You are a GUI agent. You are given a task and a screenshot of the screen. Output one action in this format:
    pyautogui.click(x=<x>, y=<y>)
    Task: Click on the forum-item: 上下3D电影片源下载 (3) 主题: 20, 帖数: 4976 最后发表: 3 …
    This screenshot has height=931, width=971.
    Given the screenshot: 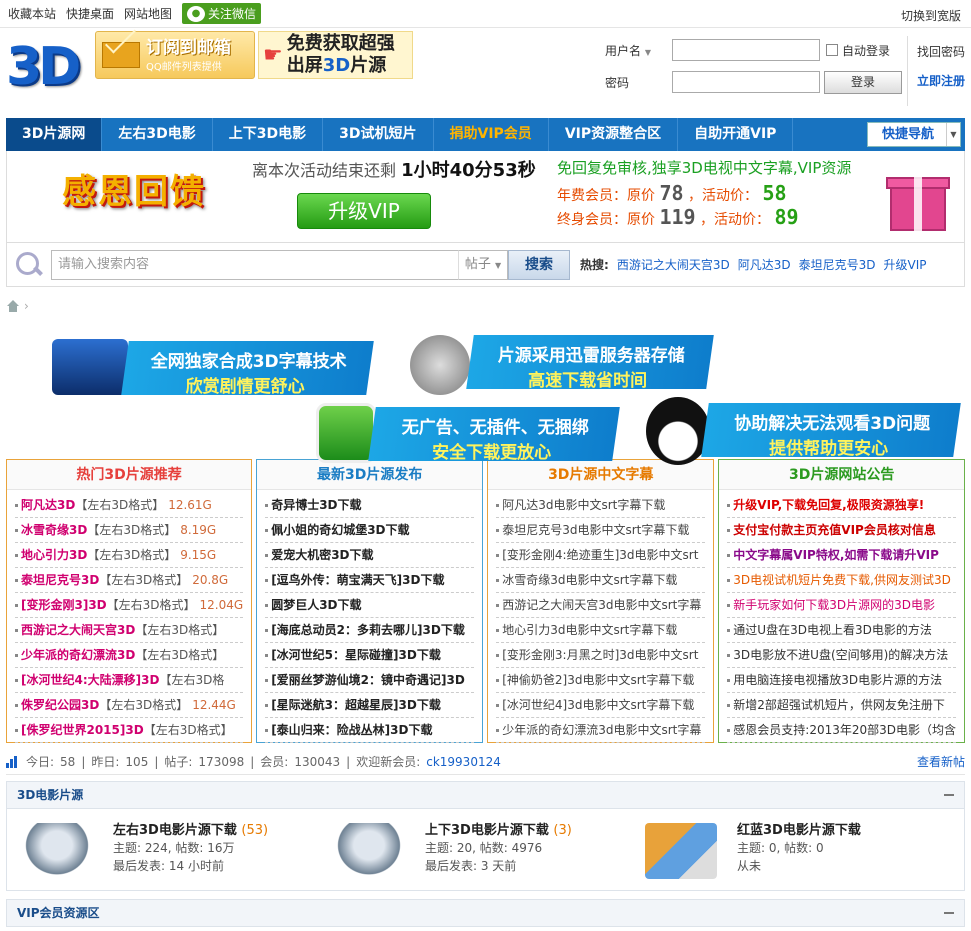 What is the action you would take?
    pyautogui.click(x=477, y=852)
    